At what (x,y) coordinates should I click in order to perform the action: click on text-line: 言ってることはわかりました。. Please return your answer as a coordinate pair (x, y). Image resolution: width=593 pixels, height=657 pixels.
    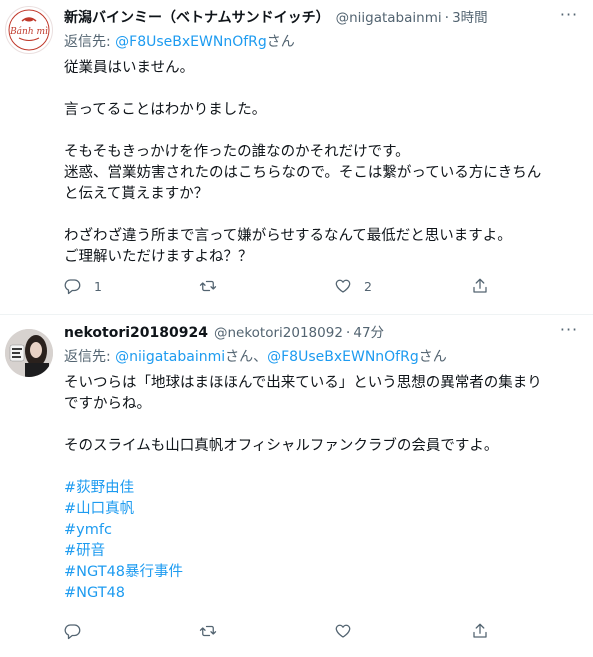
    Looking at the image, I should click on (165, 110).